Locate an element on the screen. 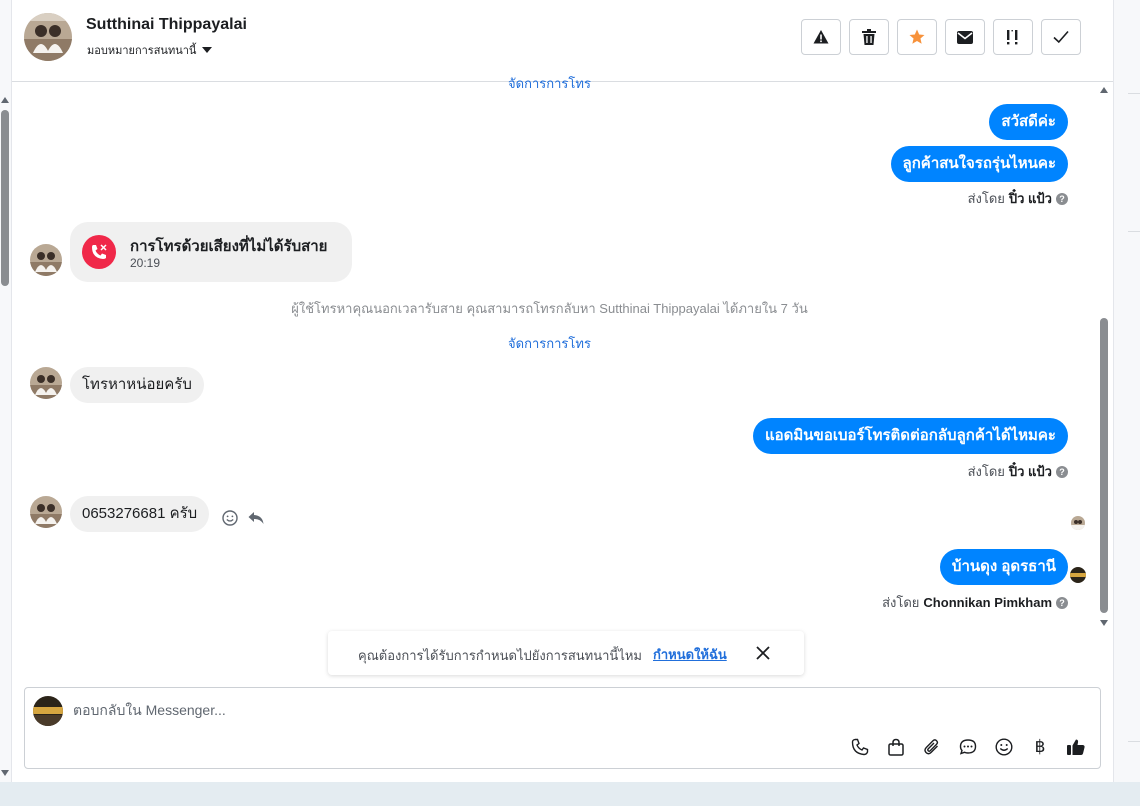 The height and width of the screenshot is (806, 1140). conversation-header: Sutthinai Thippayalai มอบหมายการสนทนานี้ is located at coordinates (562, 41).